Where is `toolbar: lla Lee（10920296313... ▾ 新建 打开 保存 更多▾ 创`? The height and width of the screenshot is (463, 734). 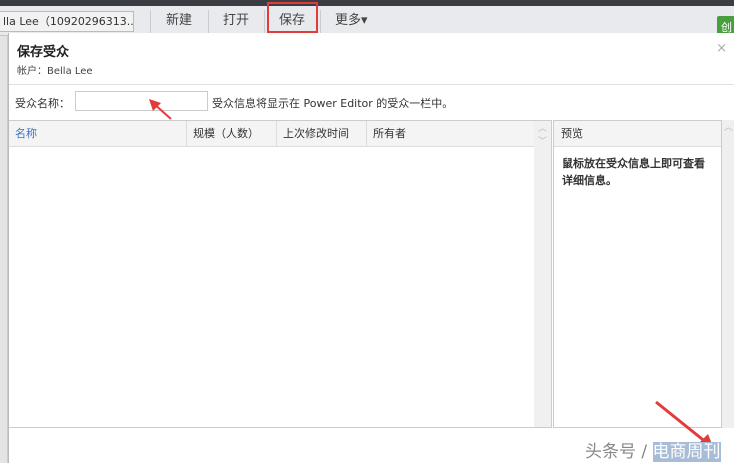 toolbar: lla Lee（10920296313... ▾ 新建 打开 保存 更多▾ 创 is located at coordinates (367, 23).